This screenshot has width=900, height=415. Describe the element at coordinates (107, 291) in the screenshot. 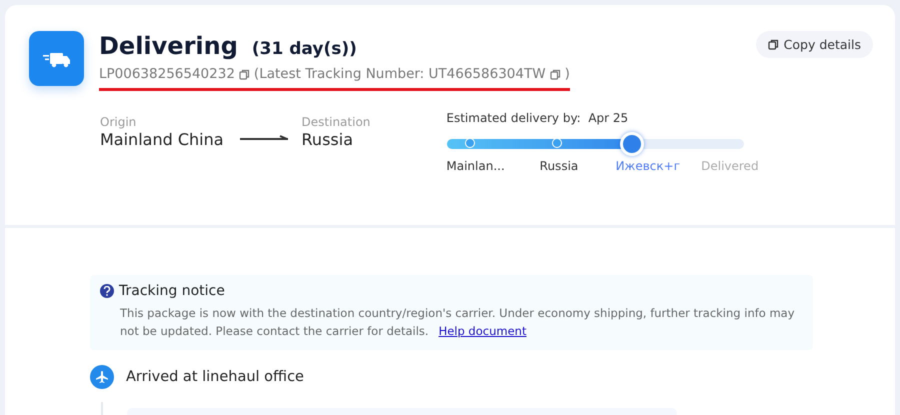

I see `help-icon` at that location.